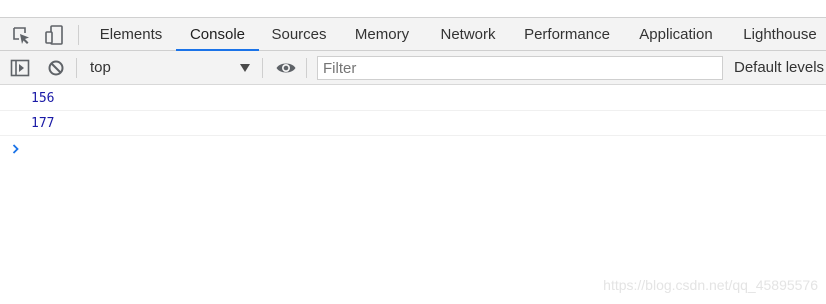  I want to click on tab-console: Console, so click(217, 34).